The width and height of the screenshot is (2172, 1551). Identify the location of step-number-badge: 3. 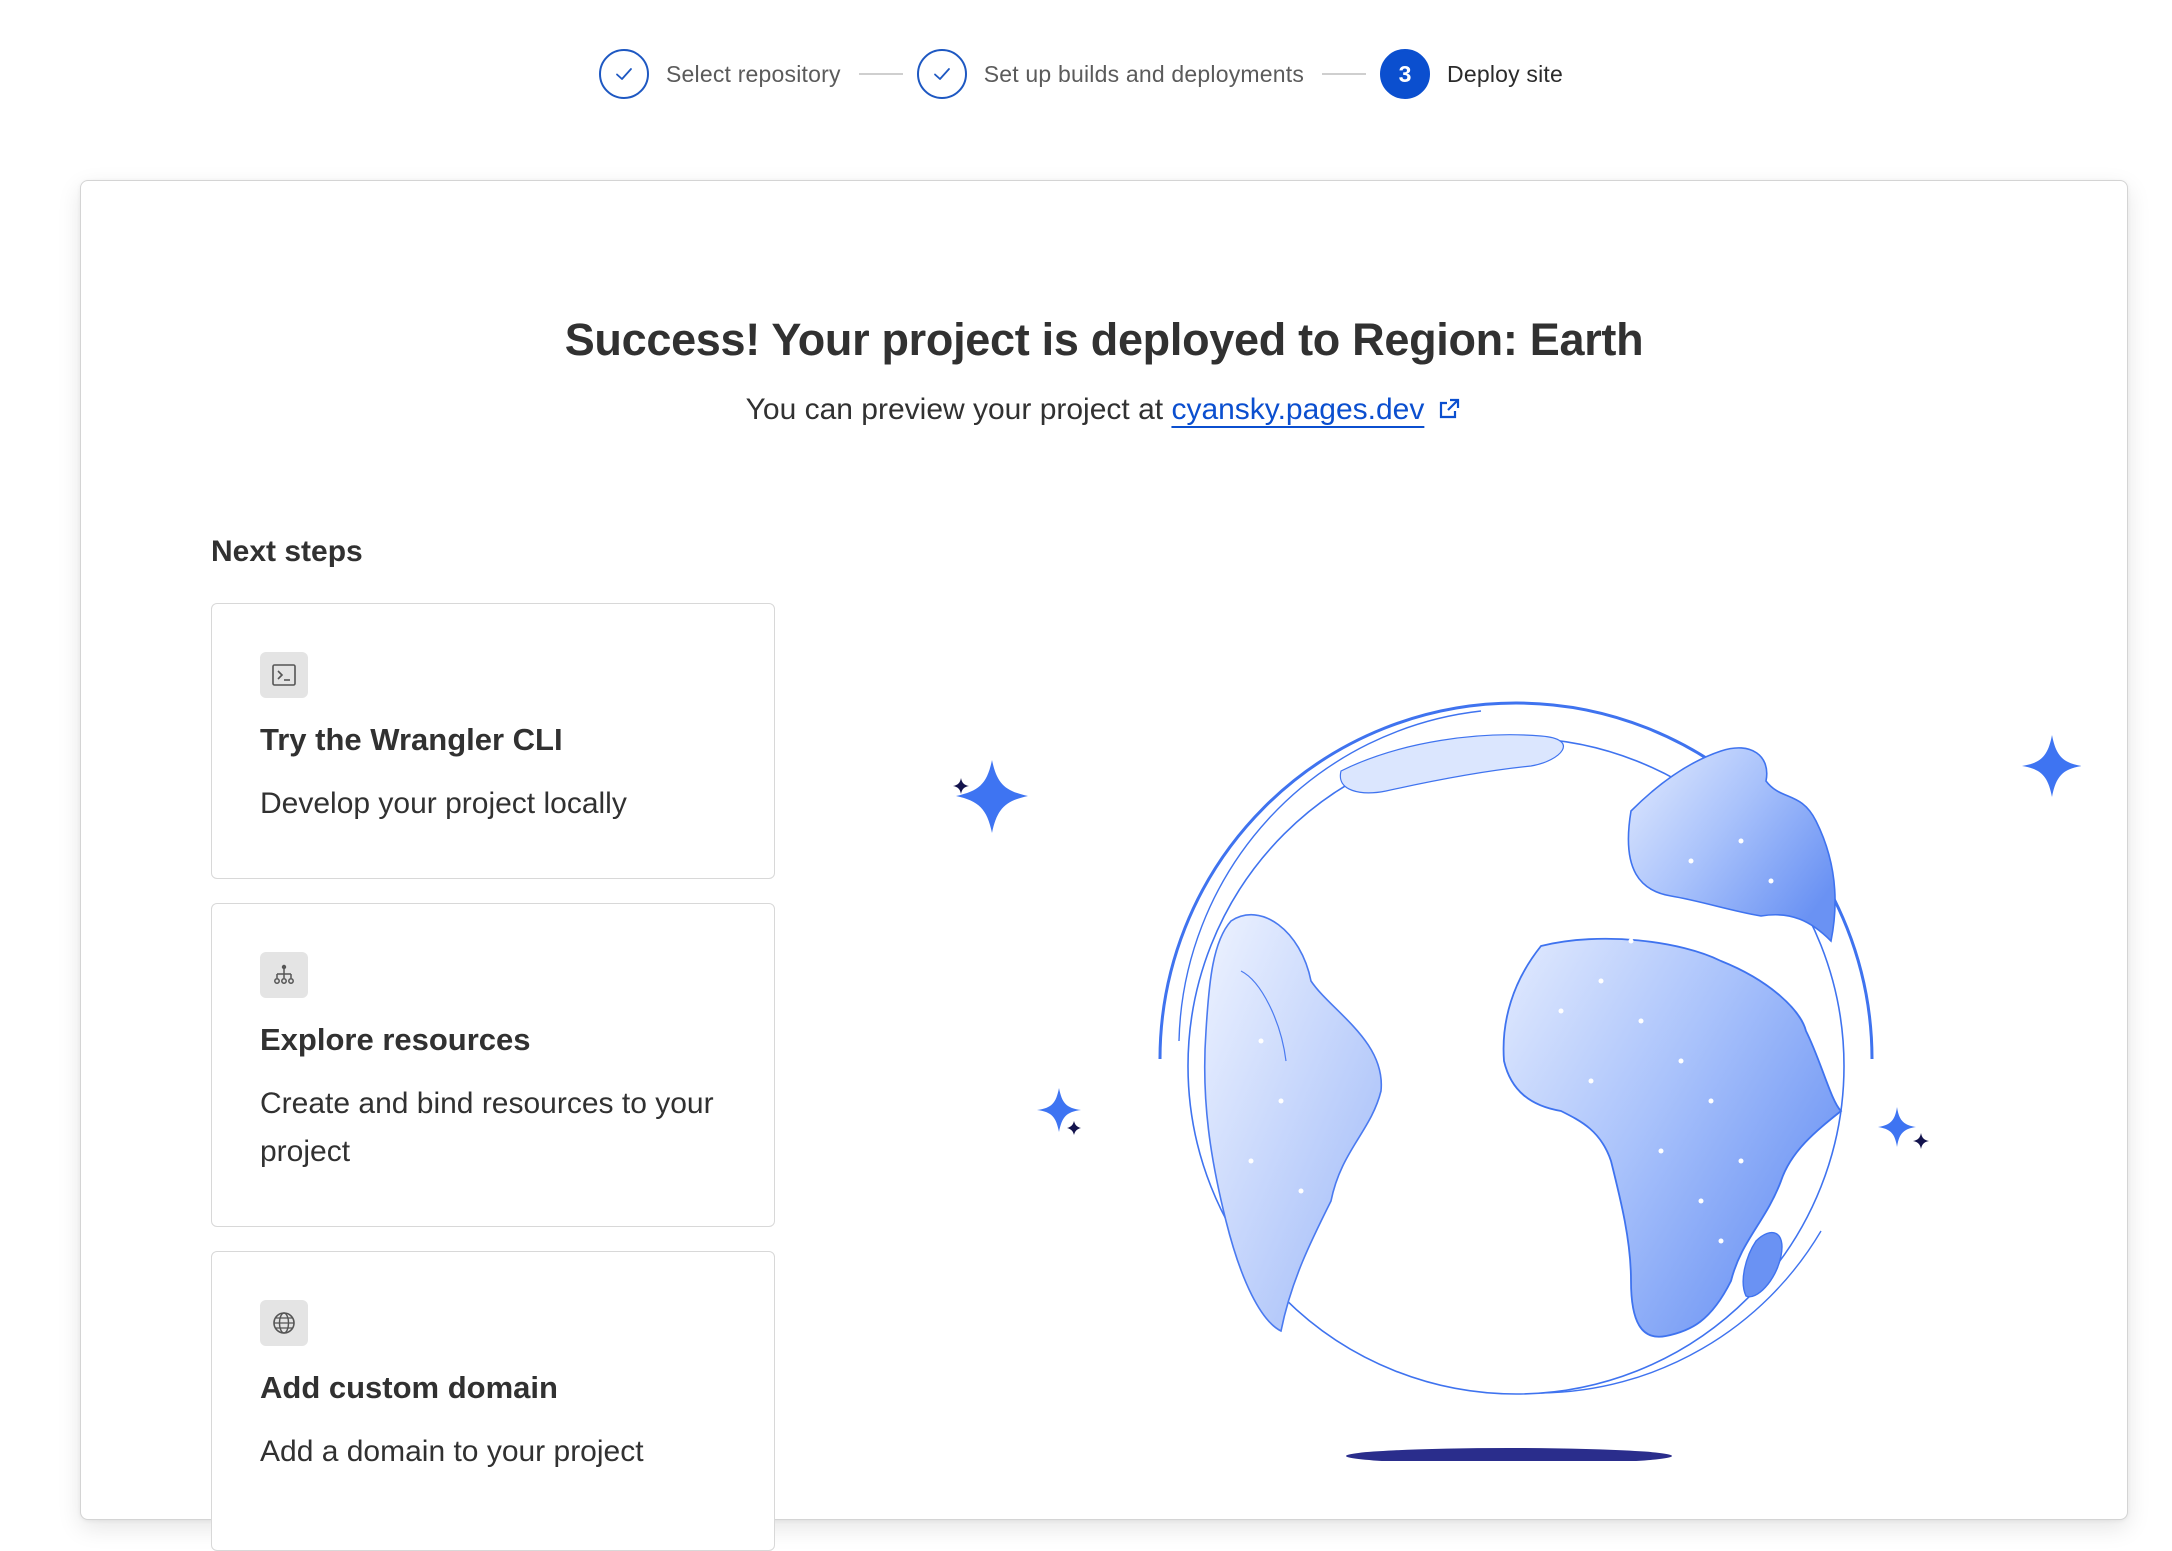
(1405, 74).